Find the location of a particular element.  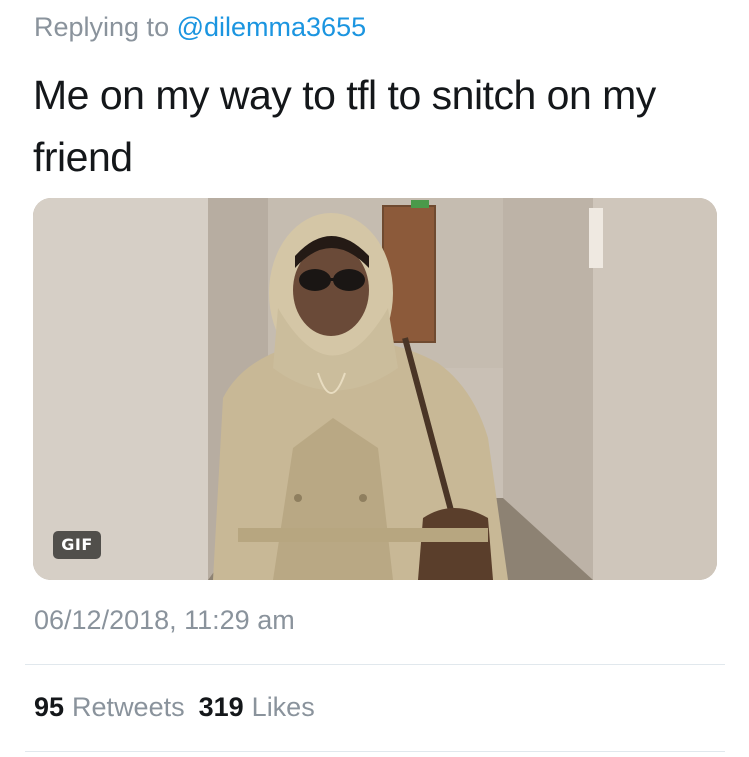

retweets-count: 95 is located at coordinates (49, 707).